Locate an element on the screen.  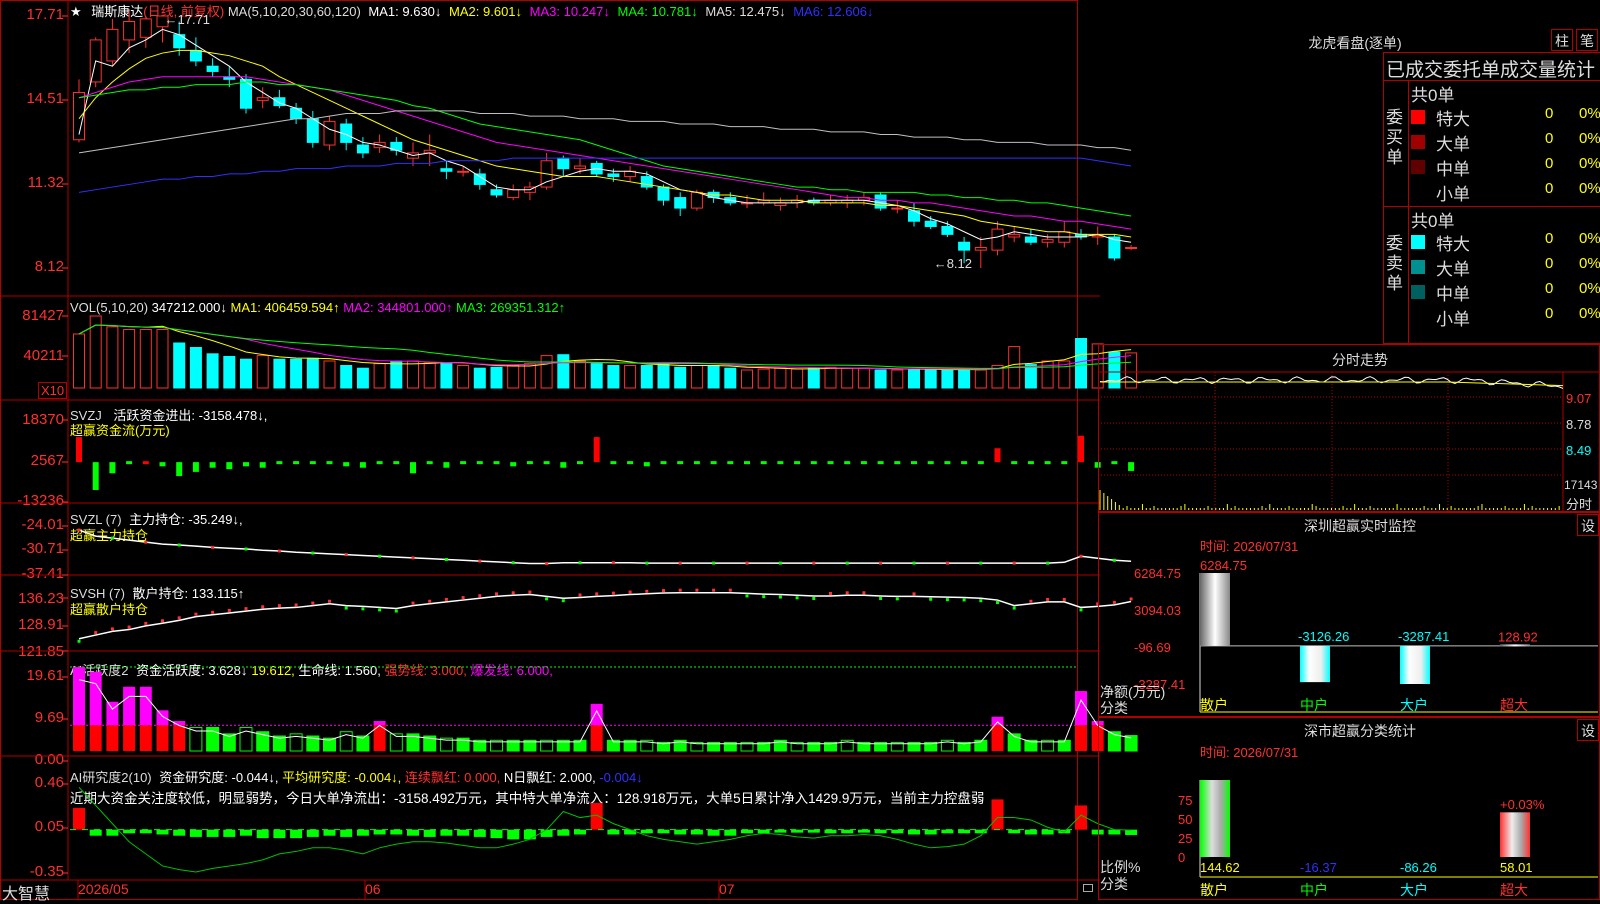
buy-side-label: 委买单 is located at coordinates (1394, 137).